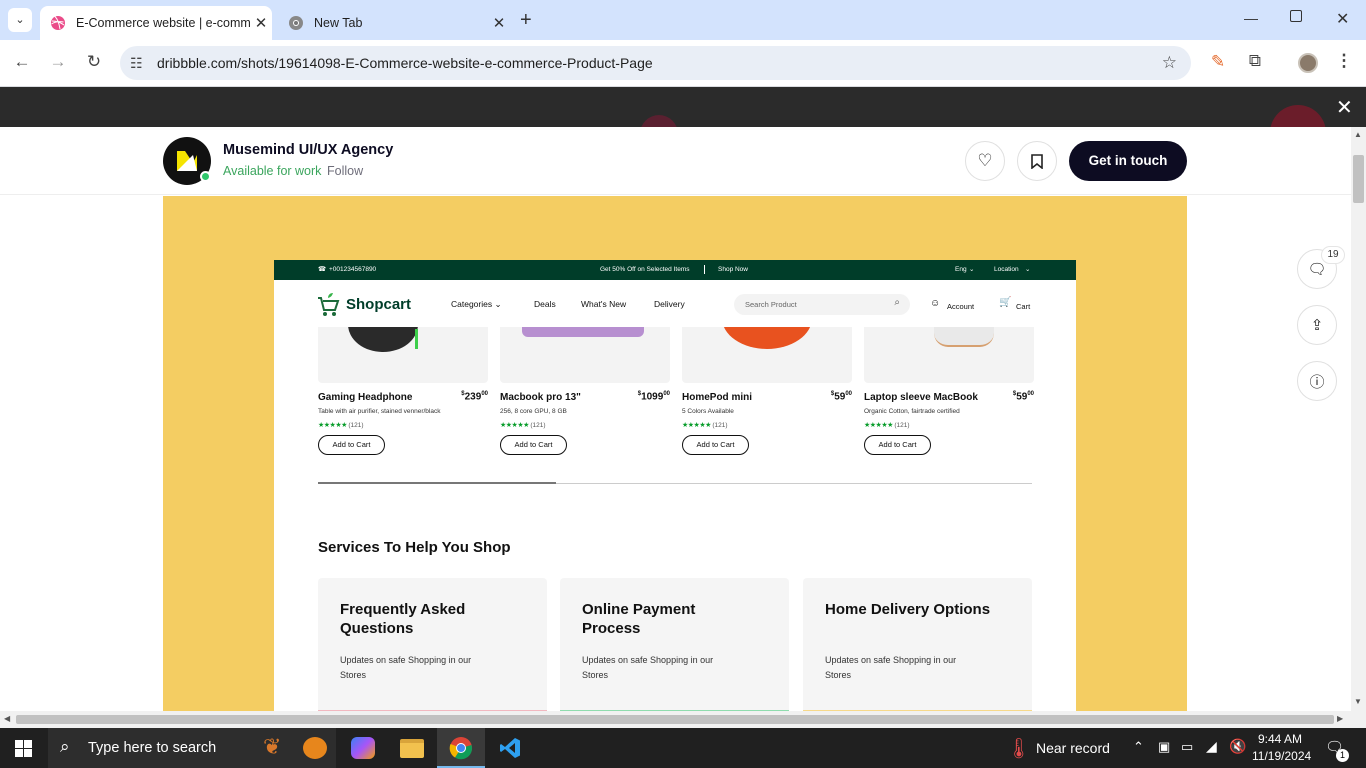 The width and height of the screenshot is (1366, 768). Describe the element at coordinates (1342, 19) in the screenshot. I see `close-window-icon: ✕` at that location.